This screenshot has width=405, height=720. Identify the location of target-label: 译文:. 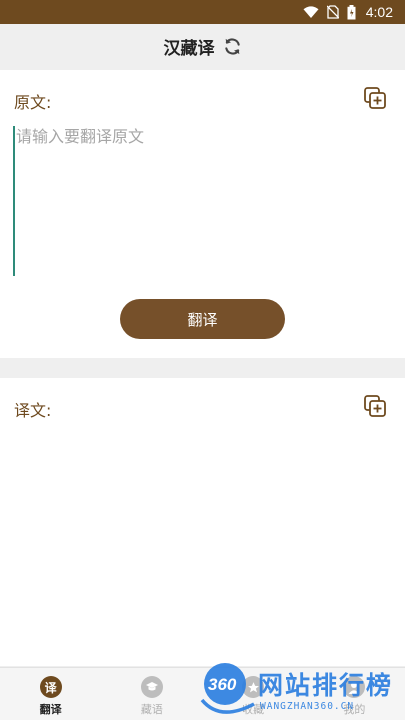
(33, 410).